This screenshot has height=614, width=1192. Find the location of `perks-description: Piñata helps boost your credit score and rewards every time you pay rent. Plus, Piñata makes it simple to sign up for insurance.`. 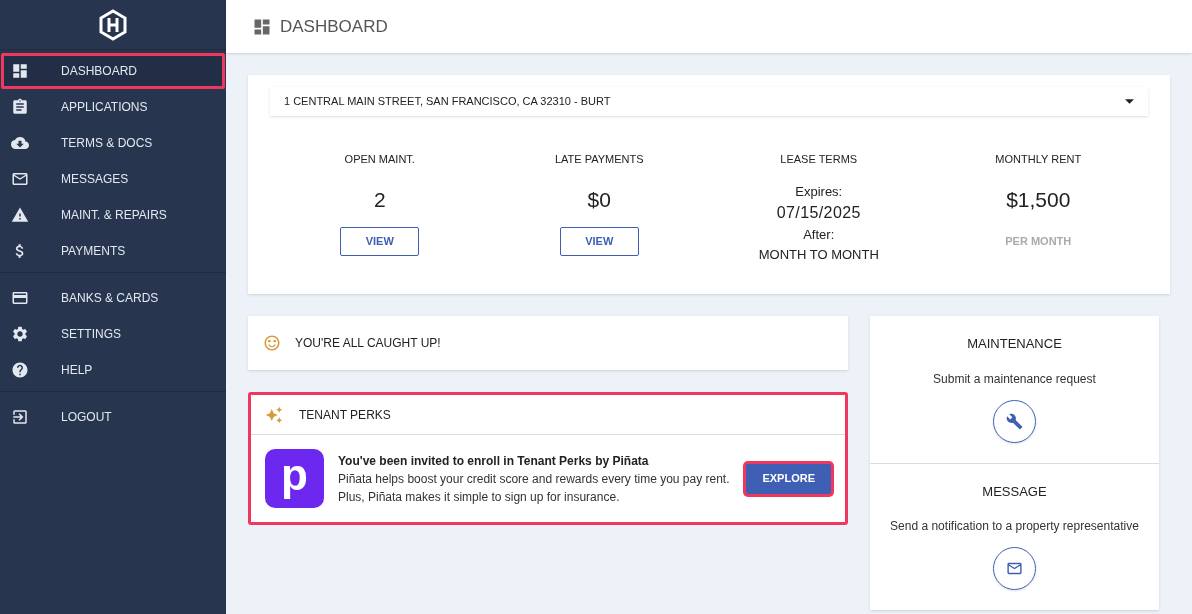

perks-description: Piñata helps boost your credit score and rewards every time you pay rent. Plus, Piñata makes it simple to sign up for insurance. is located at coordinates (534, 488).